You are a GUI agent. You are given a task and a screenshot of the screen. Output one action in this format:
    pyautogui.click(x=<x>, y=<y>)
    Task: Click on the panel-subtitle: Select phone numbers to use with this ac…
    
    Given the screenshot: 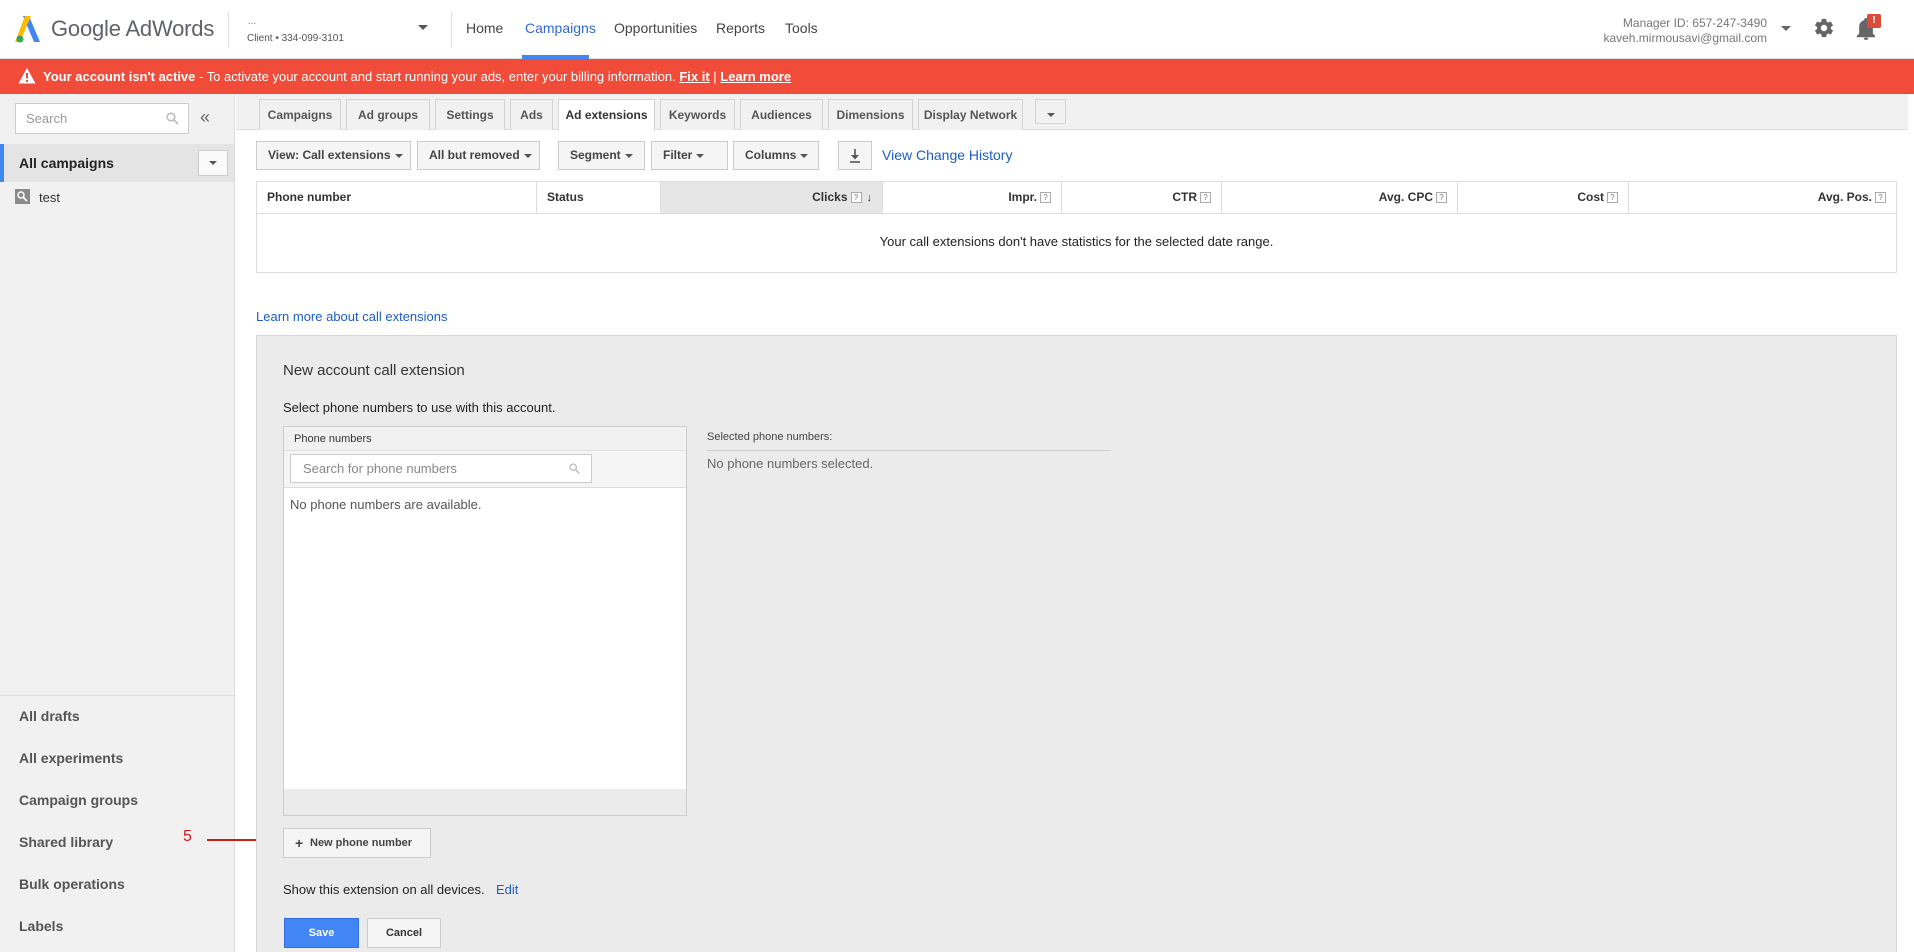 What is the action you would take?
    pyautogui.click(x=419, y=407)
    